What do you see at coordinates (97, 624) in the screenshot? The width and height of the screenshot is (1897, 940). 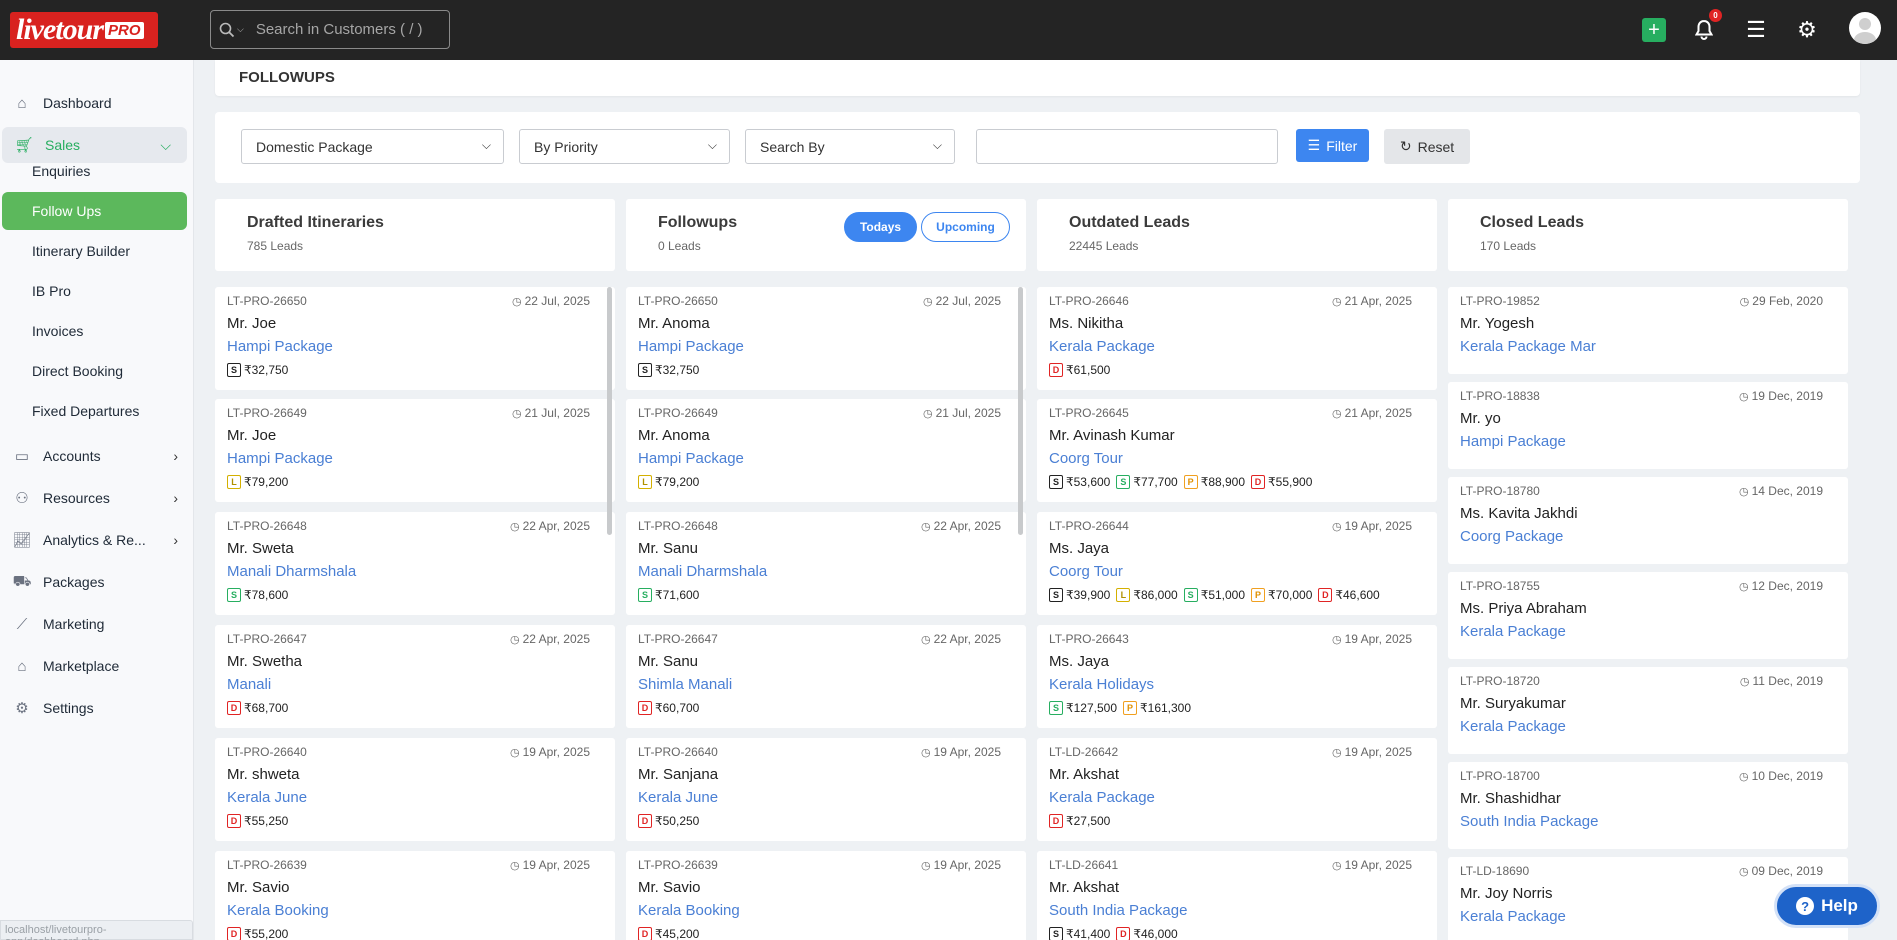 I see `sidebar-item-marketing: ⟋ Marketing` at bounding box center [97, 624].